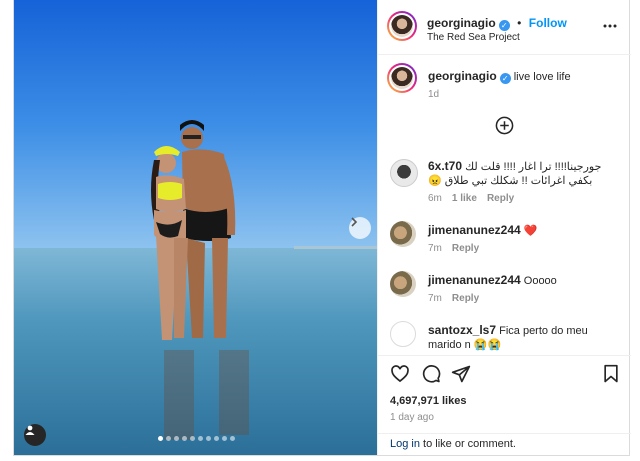 This screenshot has height=461, width=640. I want to click on user-tag-icon, so click(30, 430).